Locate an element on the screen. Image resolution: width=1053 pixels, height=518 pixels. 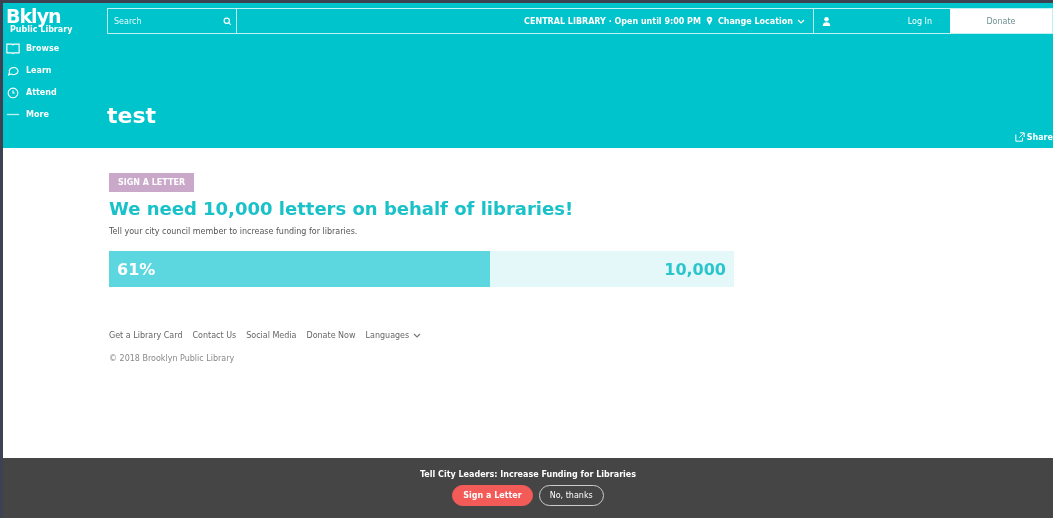
sign-letter-button: Sign a Letter is located at coordinates (492, 495).